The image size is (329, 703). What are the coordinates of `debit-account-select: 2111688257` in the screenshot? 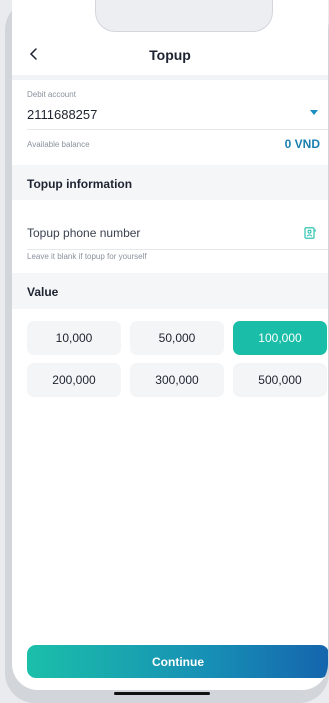 It's located at (62, 114).